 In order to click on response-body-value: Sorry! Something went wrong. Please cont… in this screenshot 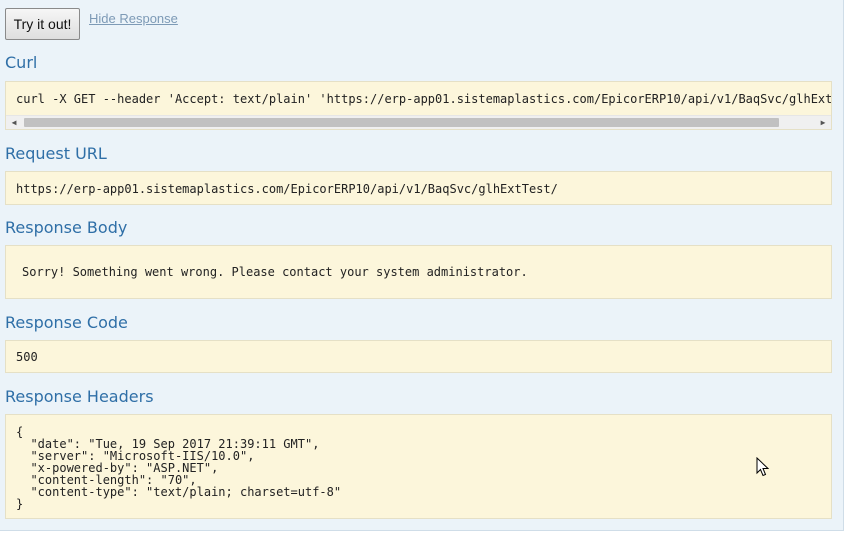, I will do `click(275, 272)`.